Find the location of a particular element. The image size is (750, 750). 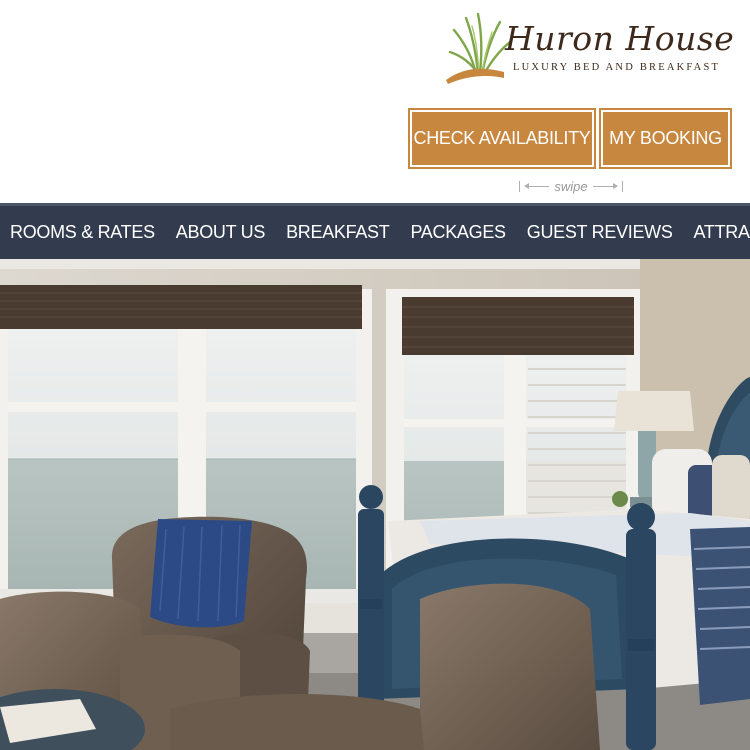

brand-logo-text: Huron House LUXURY BED AND BREAKFAST is located at coordinates (620, 46).